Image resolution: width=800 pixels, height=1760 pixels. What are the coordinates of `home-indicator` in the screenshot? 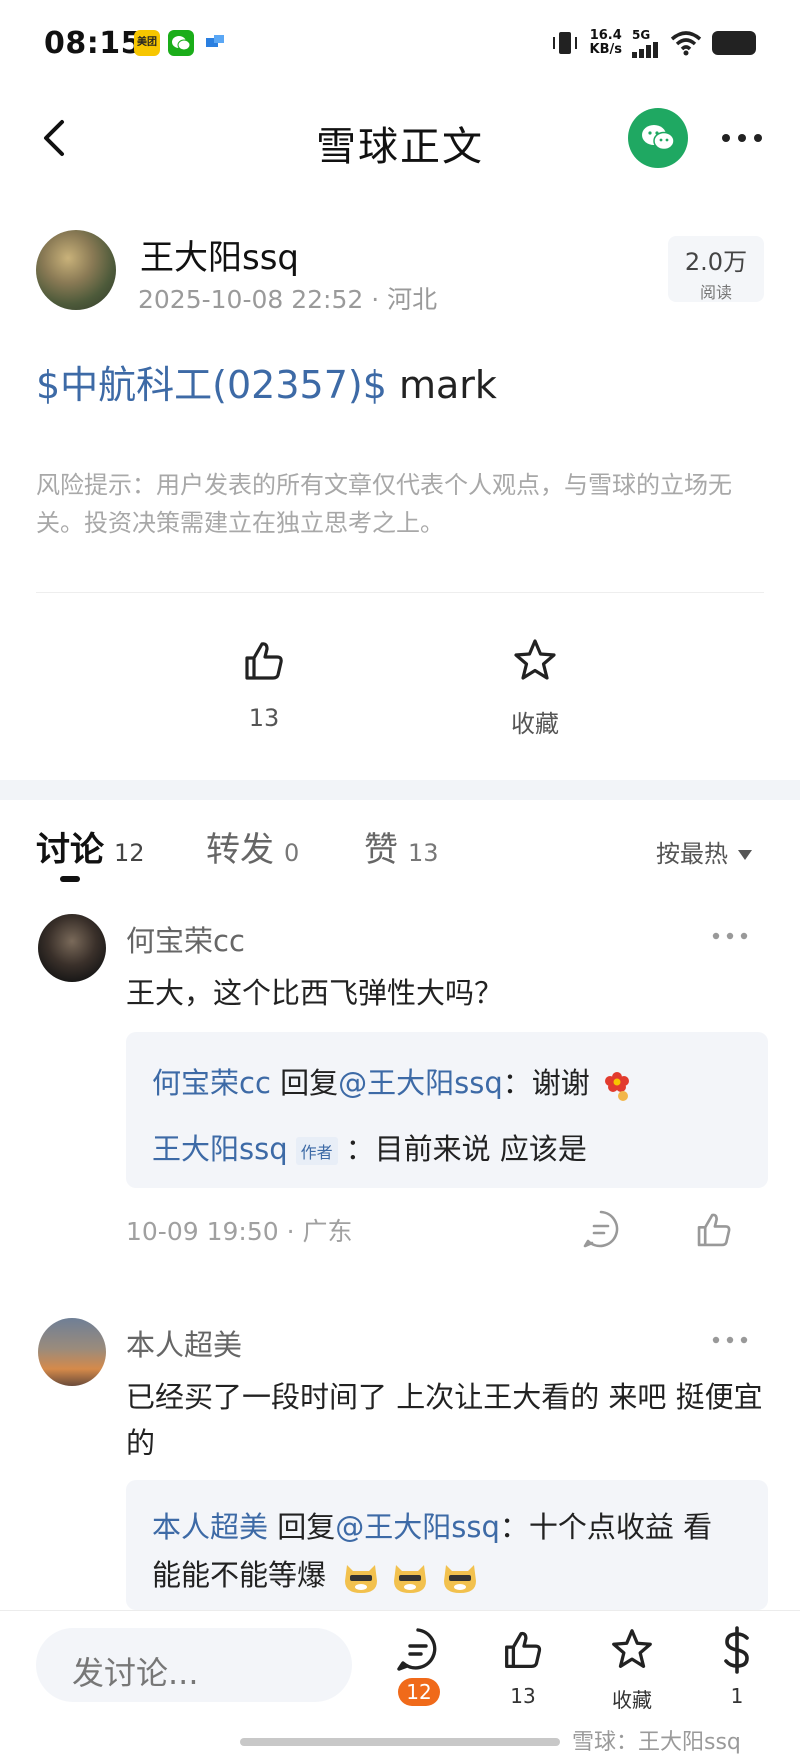 It's located at (400, 1742).